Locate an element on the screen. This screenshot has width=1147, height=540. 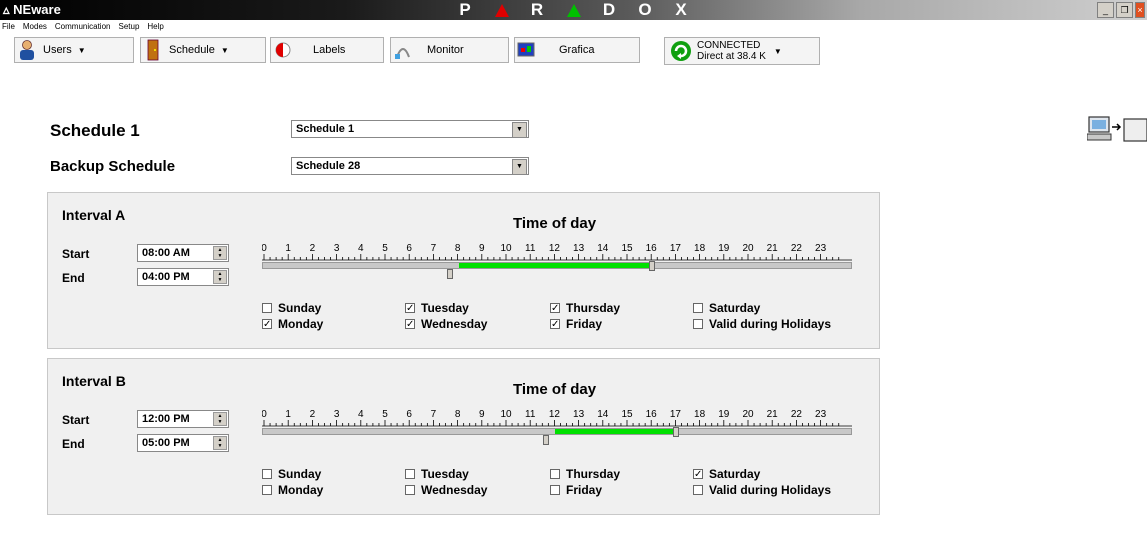
green-triangle-icon is located at coordinates (574, 10).